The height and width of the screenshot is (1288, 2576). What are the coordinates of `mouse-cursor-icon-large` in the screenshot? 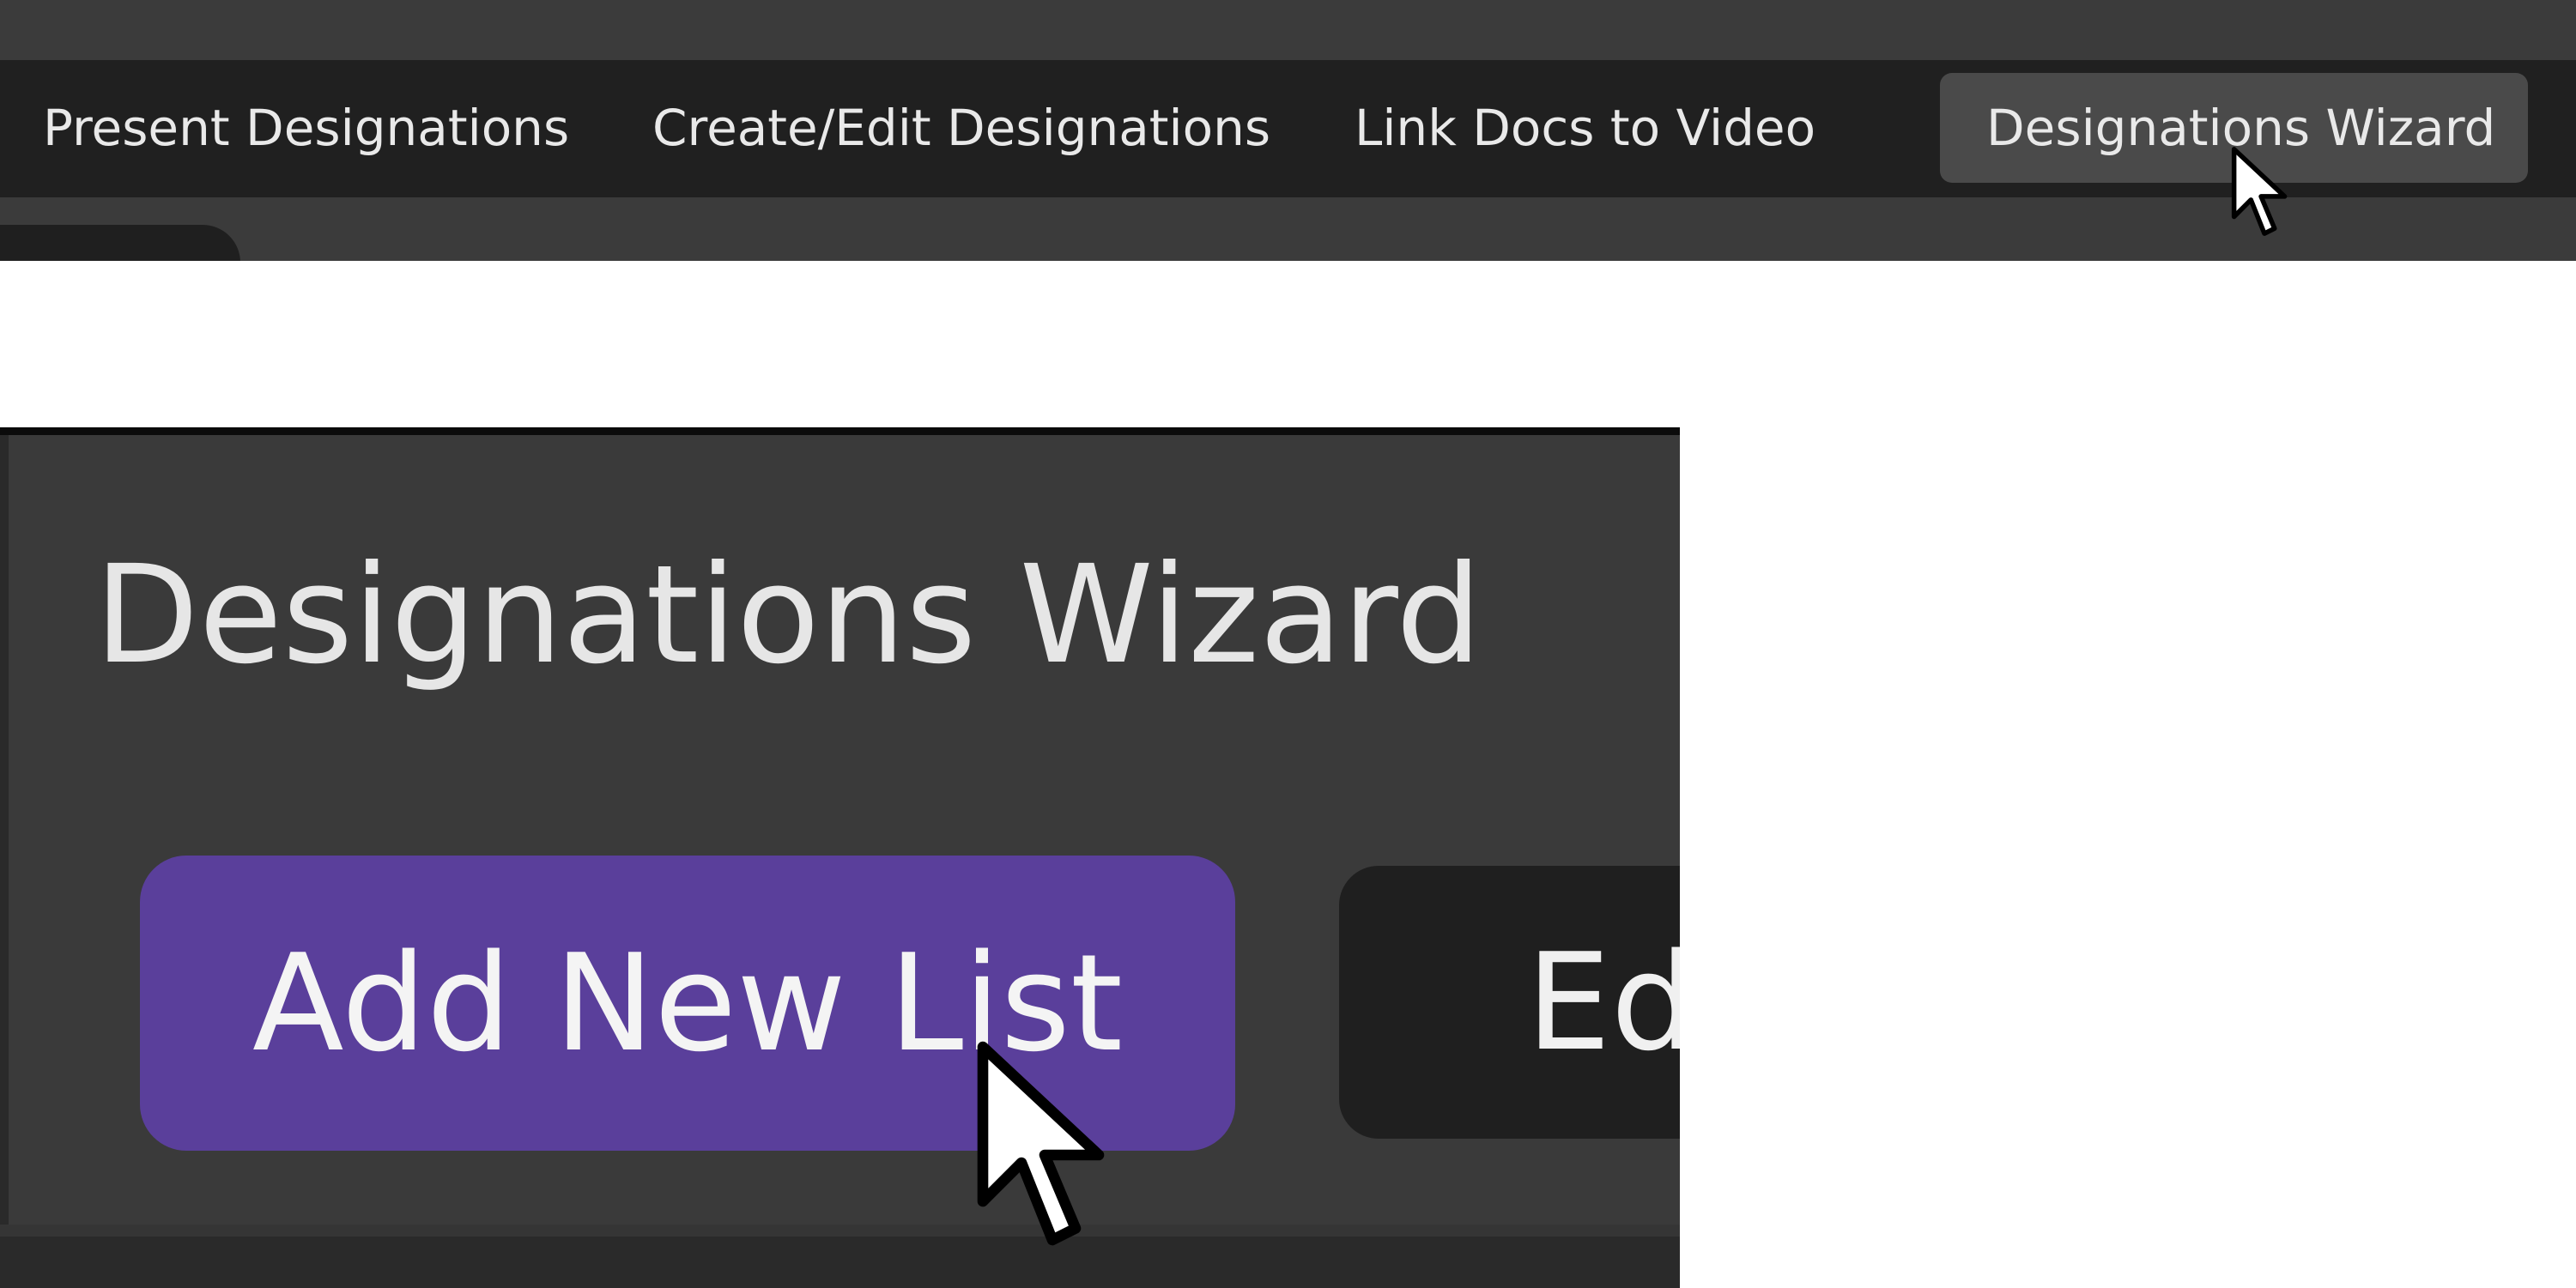 It's located at (1041, 1143).